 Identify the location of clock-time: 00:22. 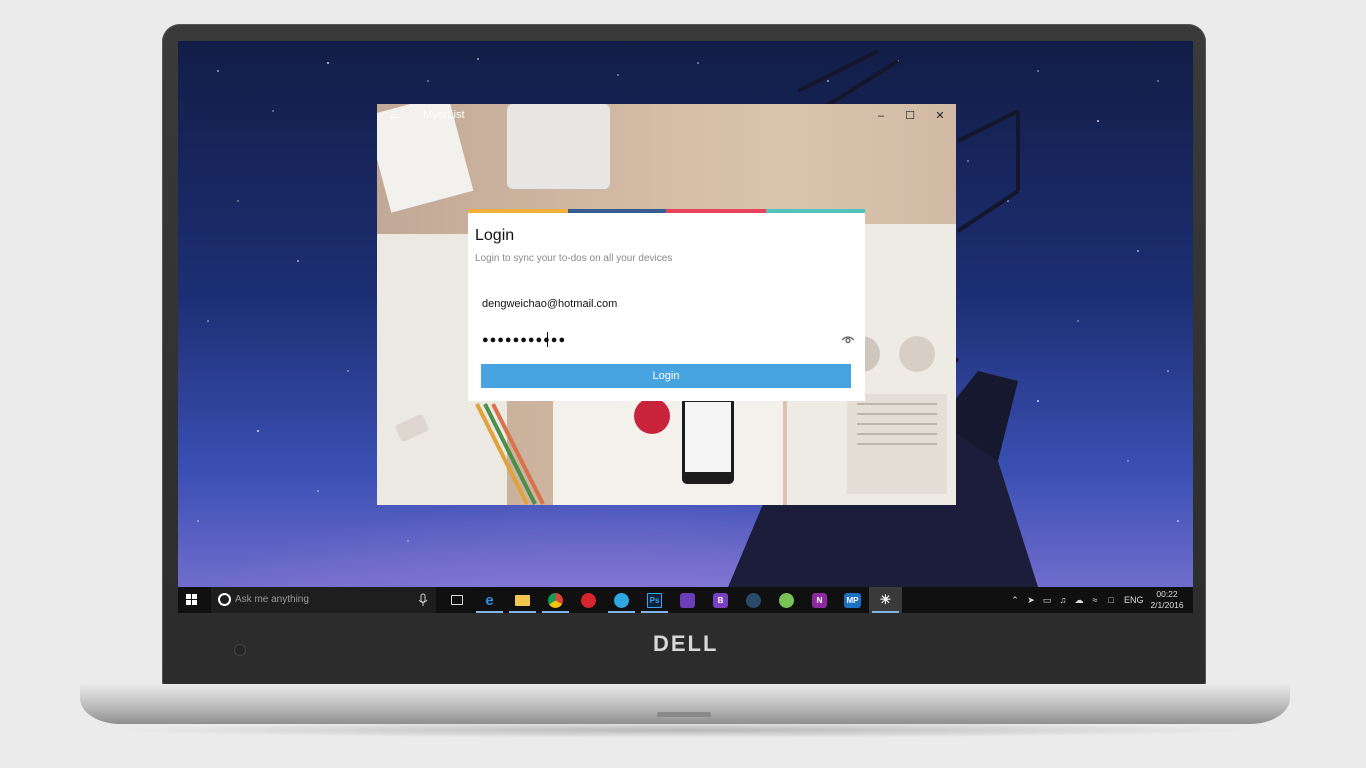
(1167, 594).